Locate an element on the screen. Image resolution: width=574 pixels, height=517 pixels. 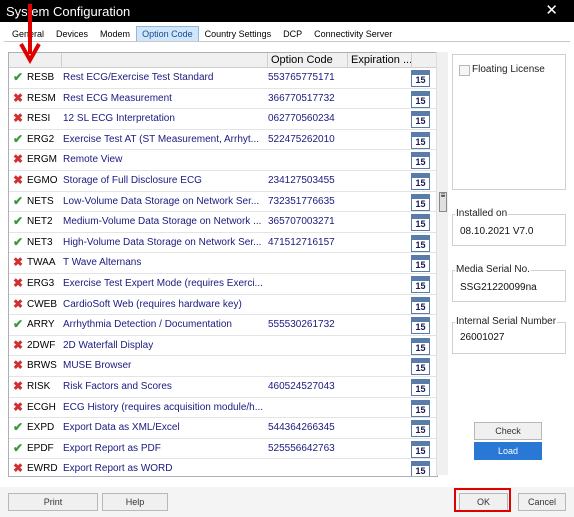
row-option-code: 062770560234 is located at coordinates (306, 118).